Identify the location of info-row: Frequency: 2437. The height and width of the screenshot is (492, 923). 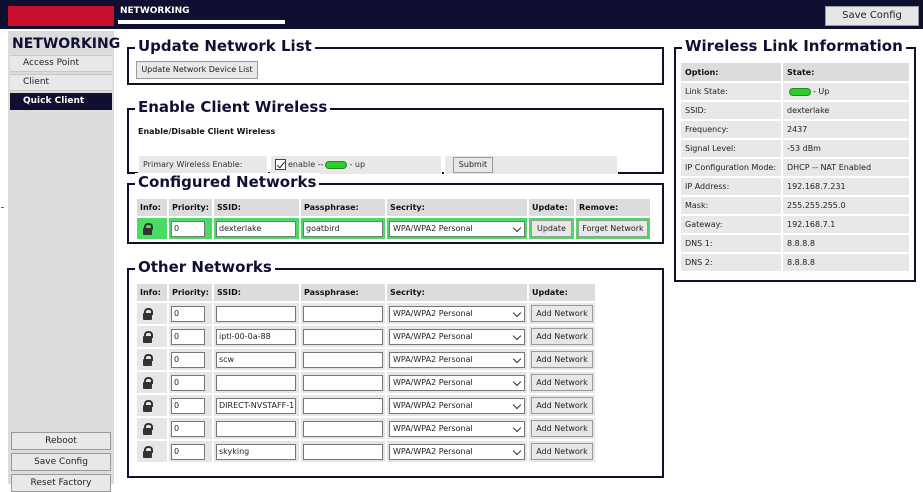
(795, 129).